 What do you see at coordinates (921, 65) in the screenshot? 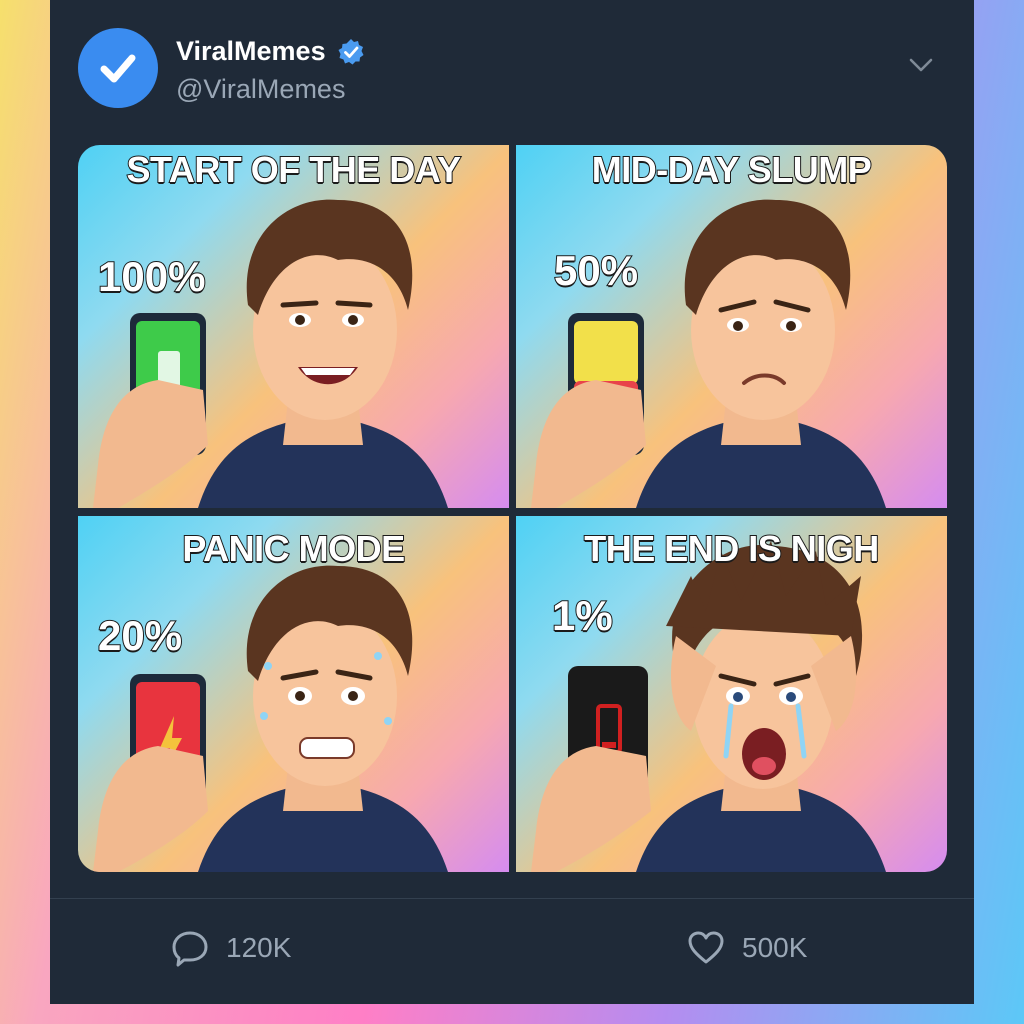
I see `chevron-down-icon` at bounding box center [921, 65].